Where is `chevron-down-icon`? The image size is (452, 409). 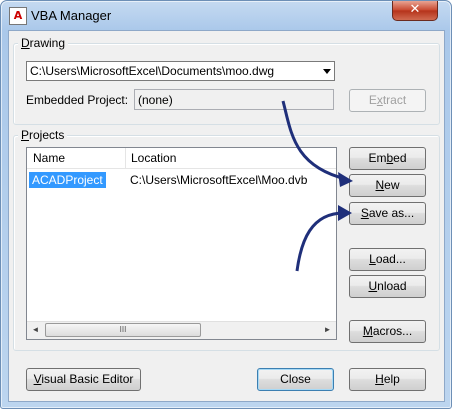
chevron-down-icon is located at coordinates (327, 71).